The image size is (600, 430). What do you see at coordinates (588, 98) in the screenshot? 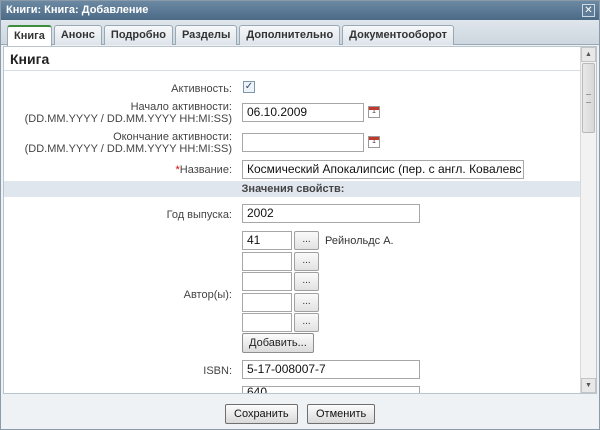
I see `scroll-thumb` at bounding box center [588, 98].